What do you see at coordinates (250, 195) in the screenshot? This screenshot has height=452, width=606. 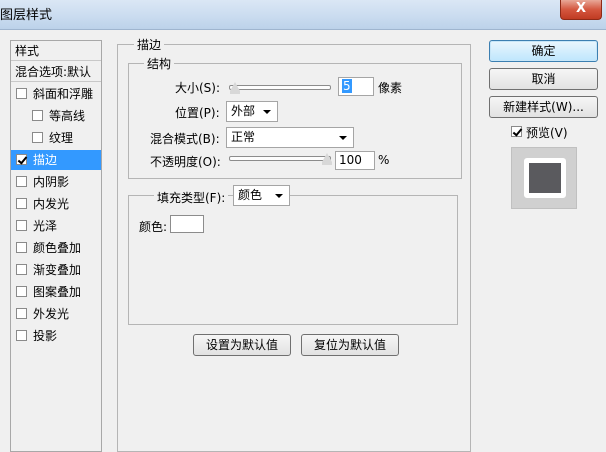 I see `fill-type-value: 颜色` at bounding box center [250, 195].